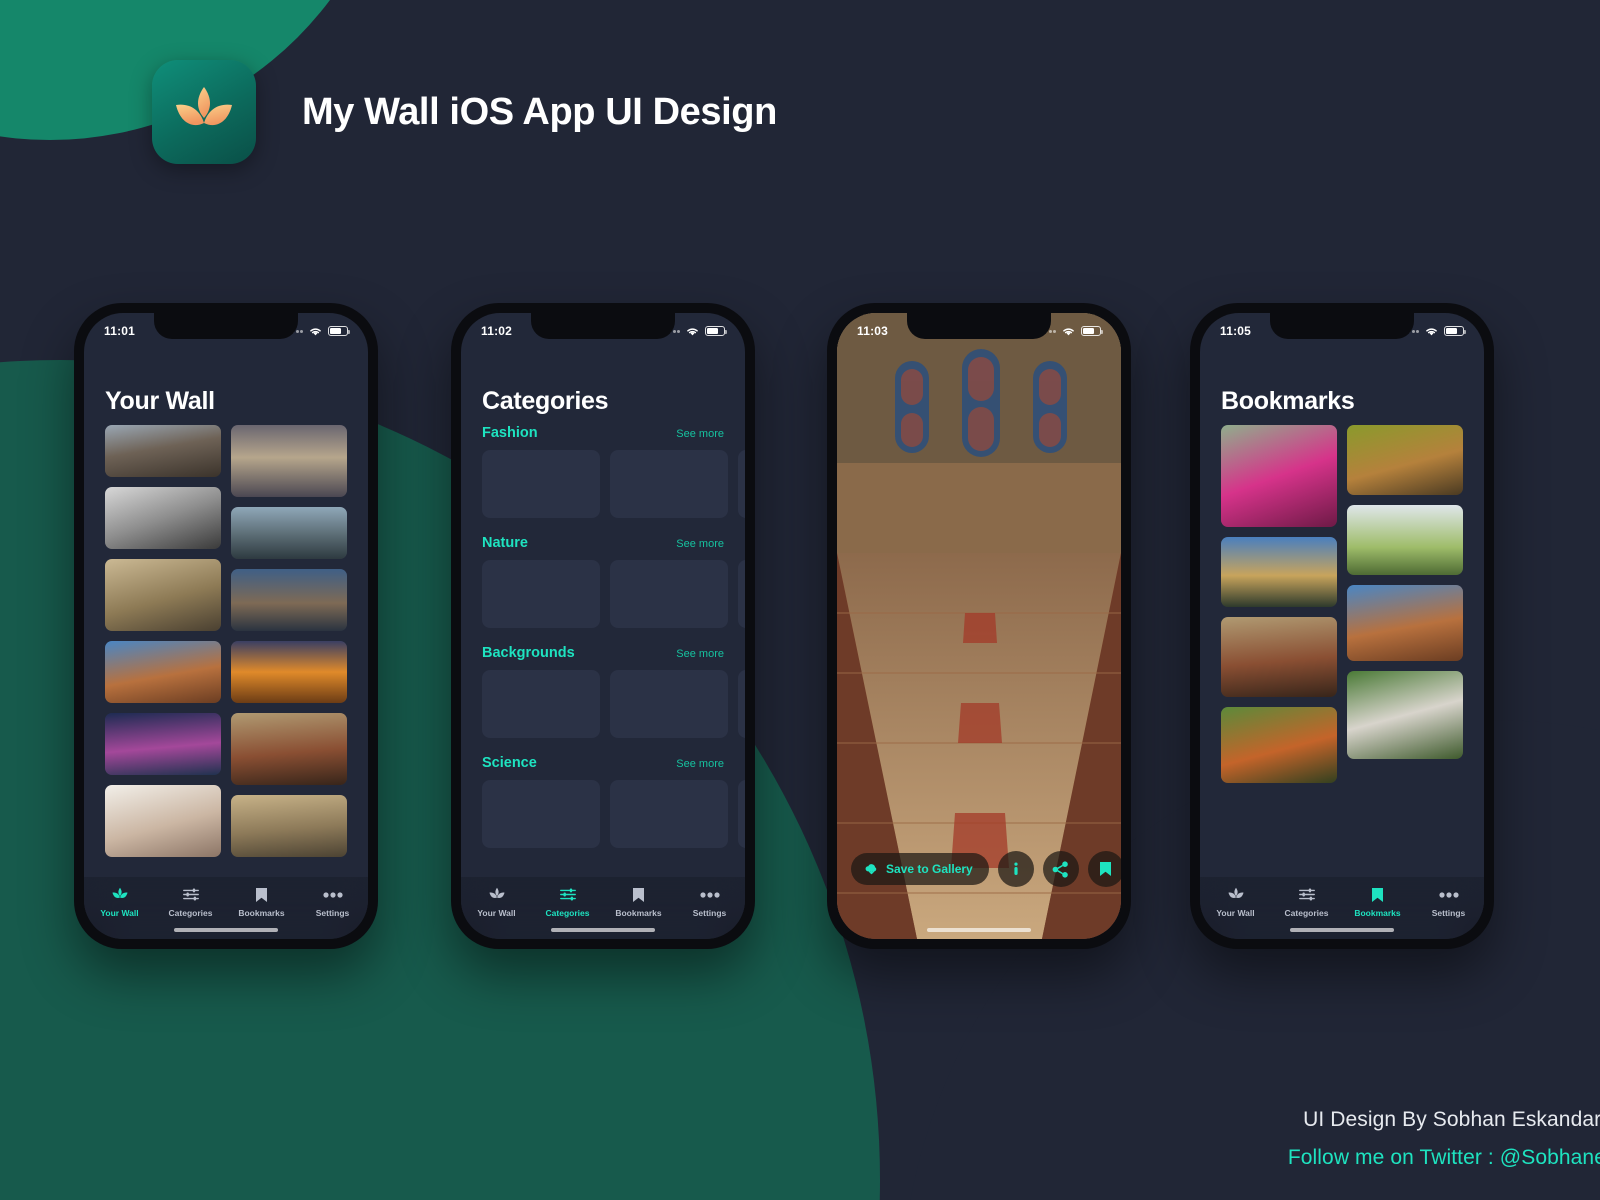 This screenshot has height=1200, width=1600. I want to click on category-card-golden-berries, so click(541, 704).